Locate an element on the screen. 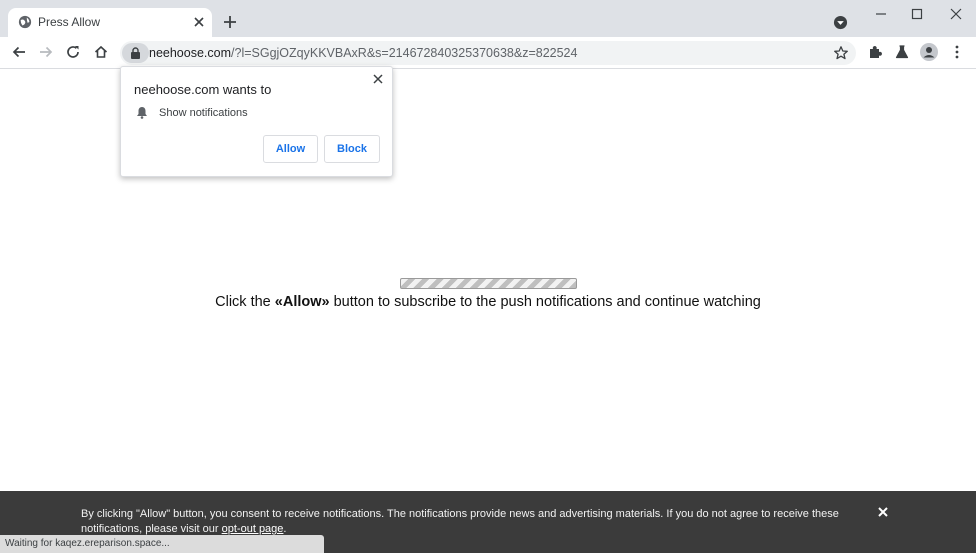 This screenshot has width=976, height=553. consent-end: . is located at coordinates (285, 529).